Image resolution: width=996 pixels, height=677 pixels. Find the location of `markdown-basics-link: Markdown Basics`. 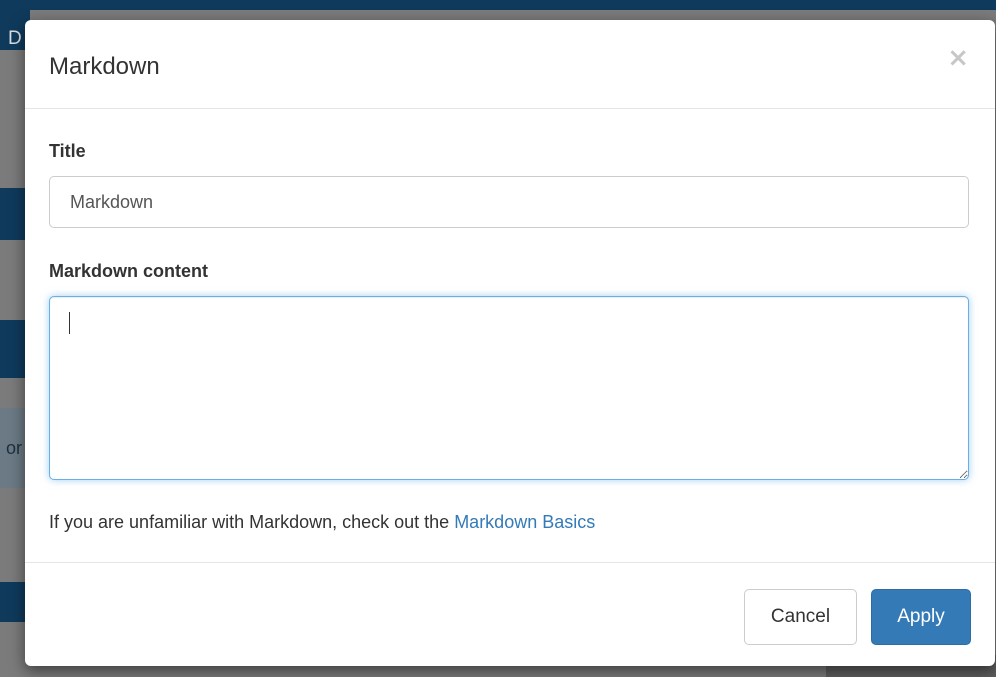

markdown-basics-link: Markdown Basics is located at coordinates (524, 522).